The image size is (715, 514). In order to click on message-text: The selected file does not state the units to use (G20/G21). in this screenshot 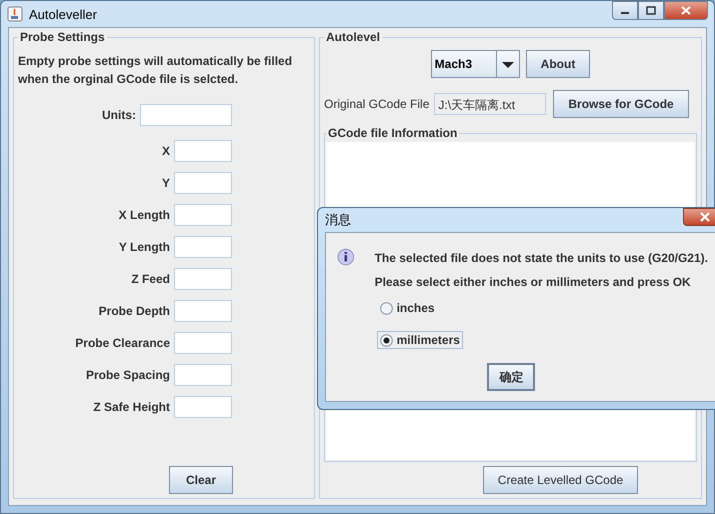, I will do `click(541, 258)`.